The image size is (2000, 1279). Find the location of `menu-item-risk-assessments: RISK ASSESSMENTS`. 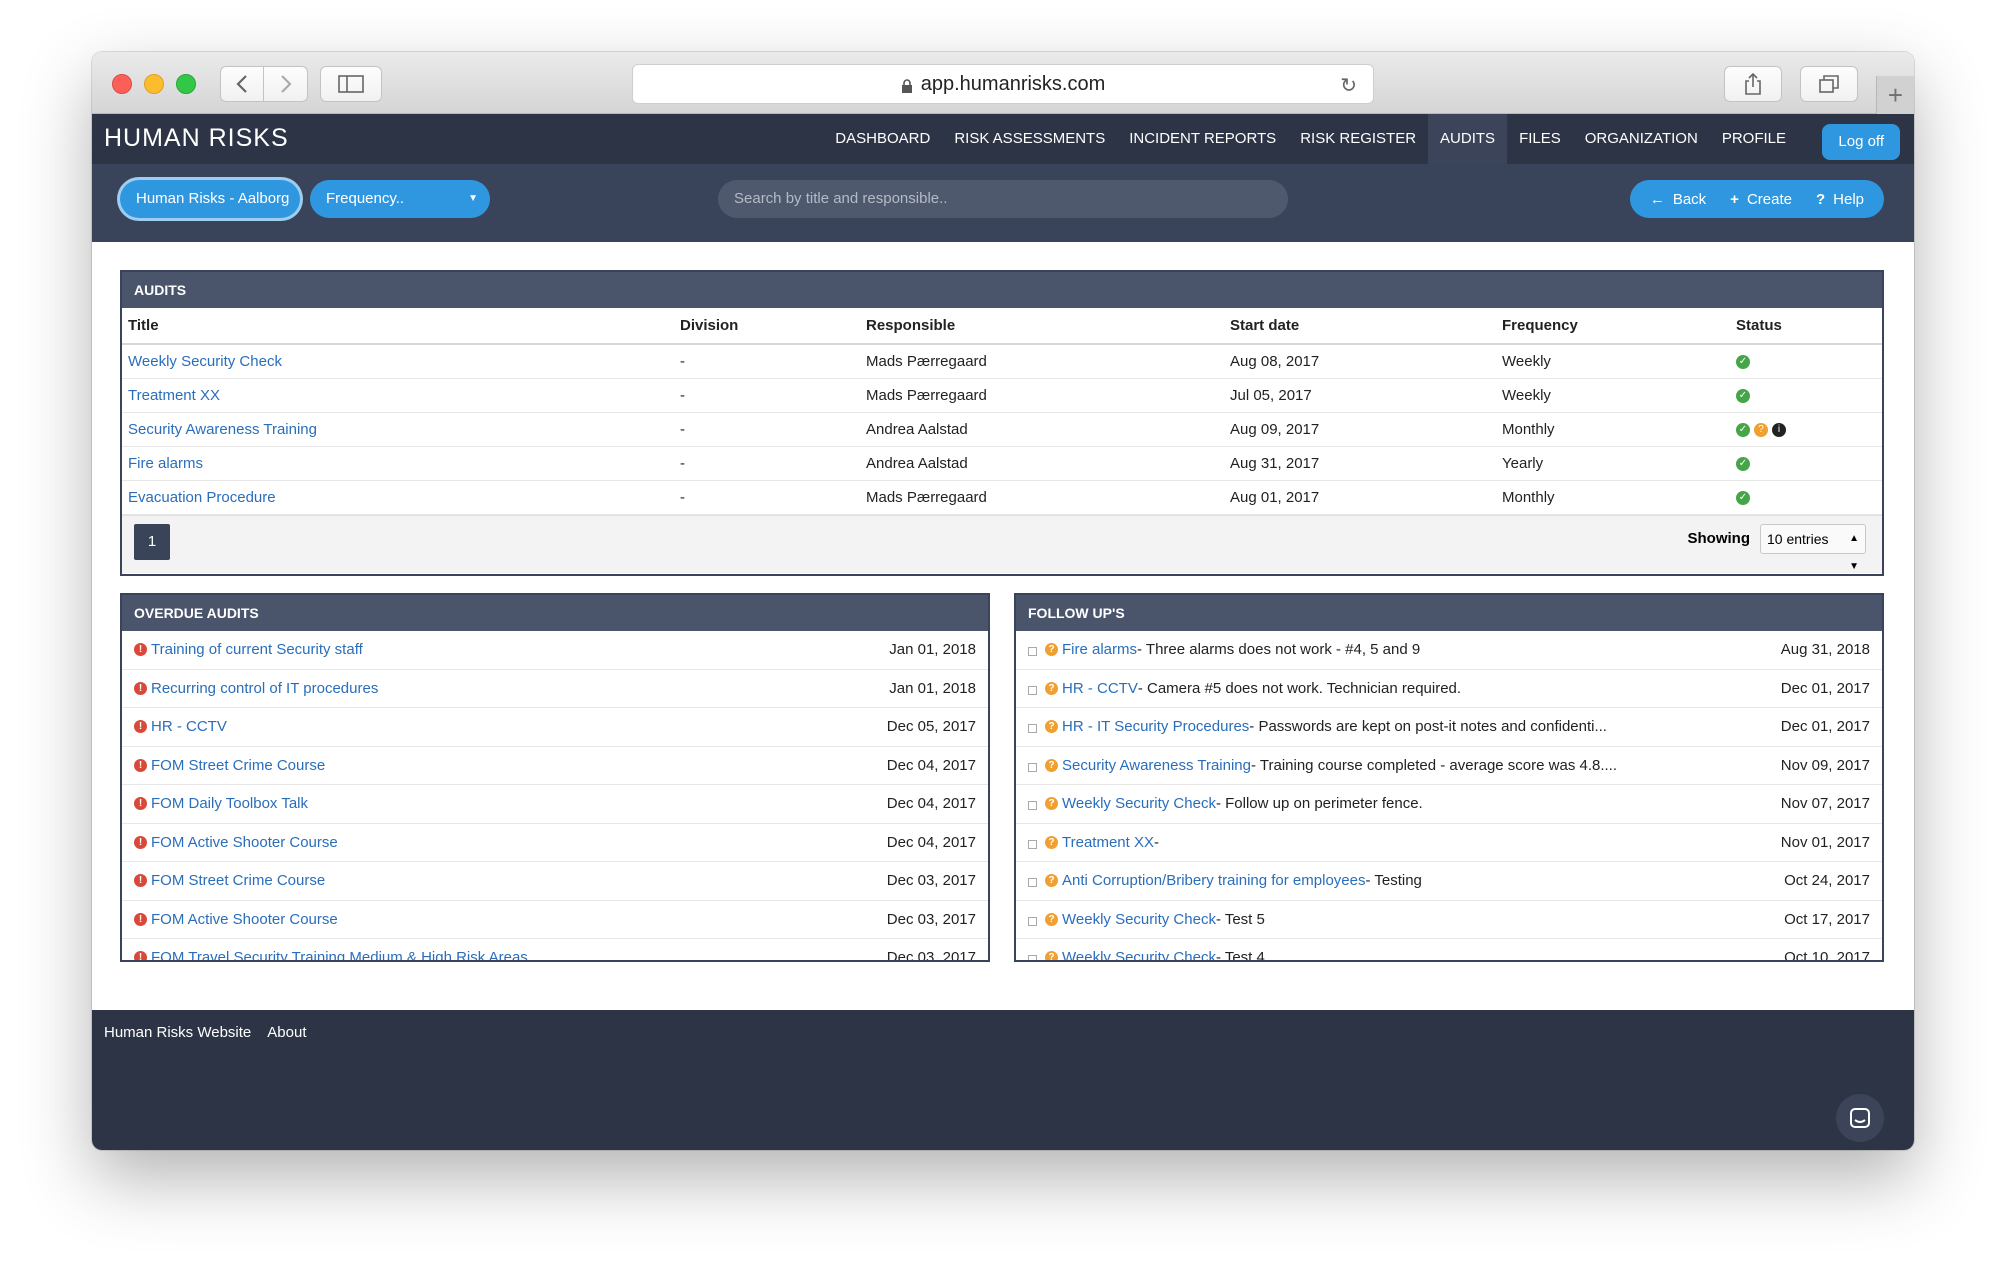

menu-item-risk-assessments: RISK ASSESSMENTS is located at coordinates (1029, 139).